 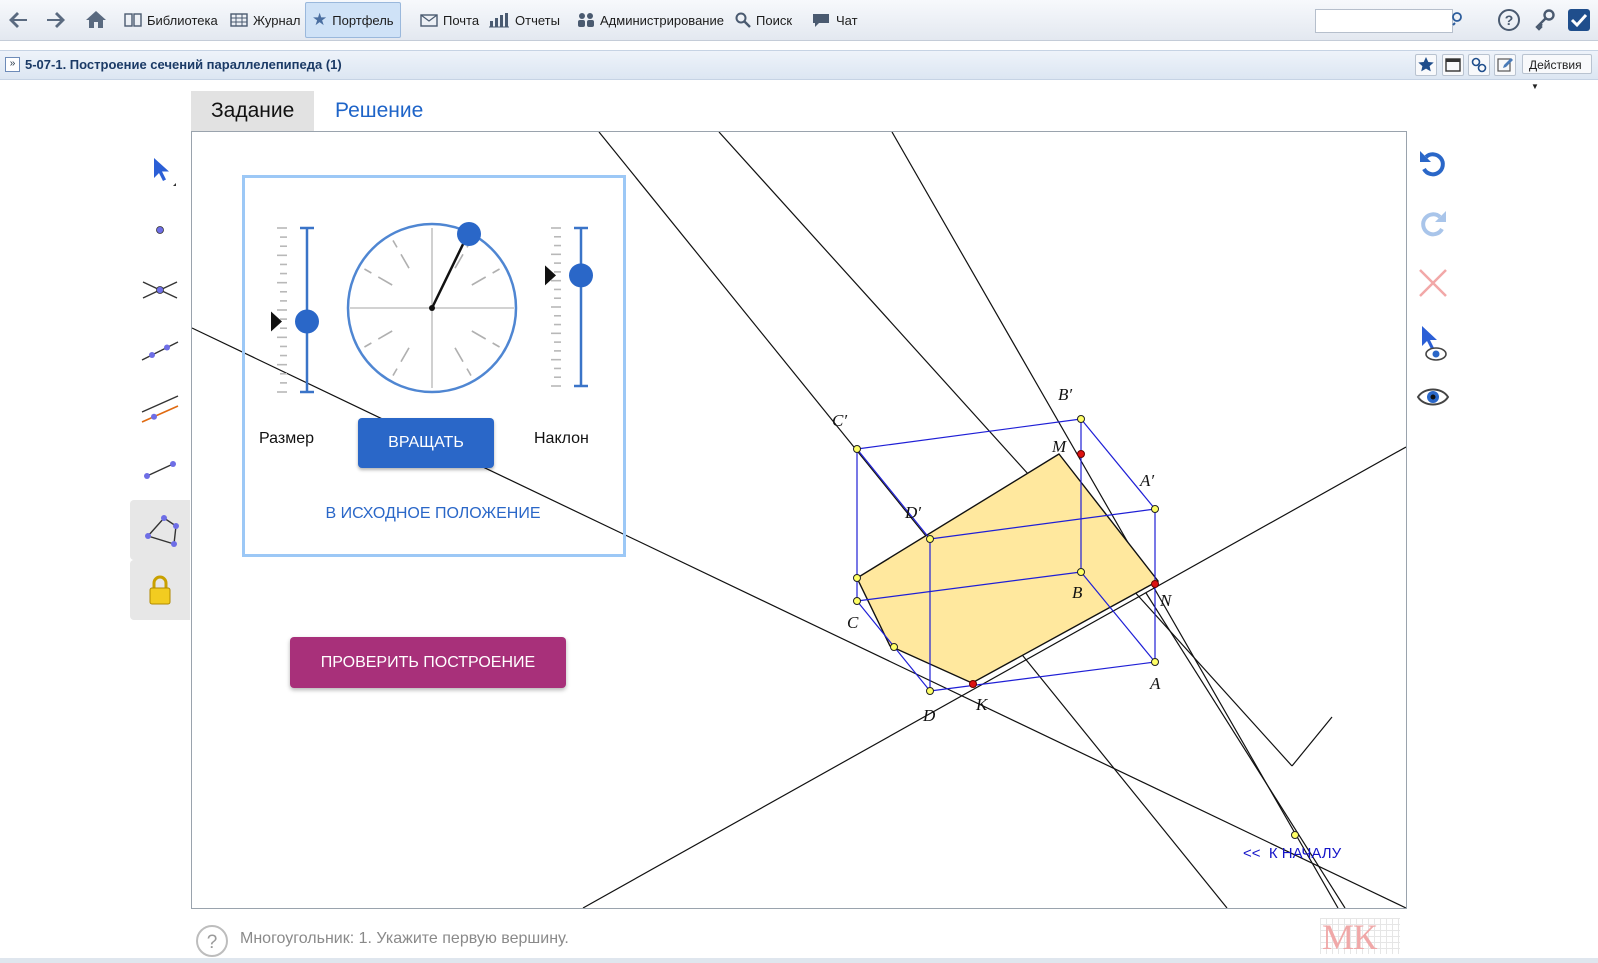 I want to click on intersection-point, so click(x=1295, y=835).